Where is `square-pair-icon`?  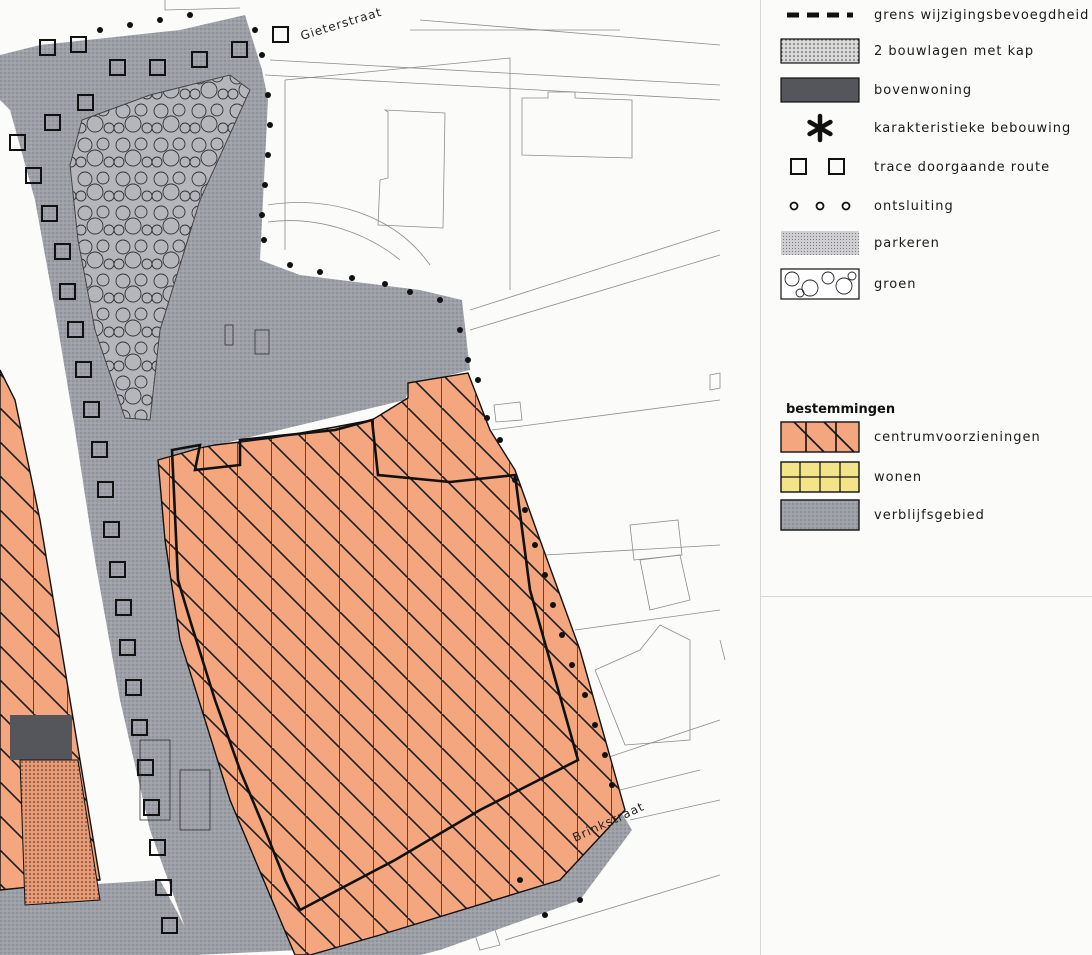 square-pair-icon is located at coordinates (817, 166).